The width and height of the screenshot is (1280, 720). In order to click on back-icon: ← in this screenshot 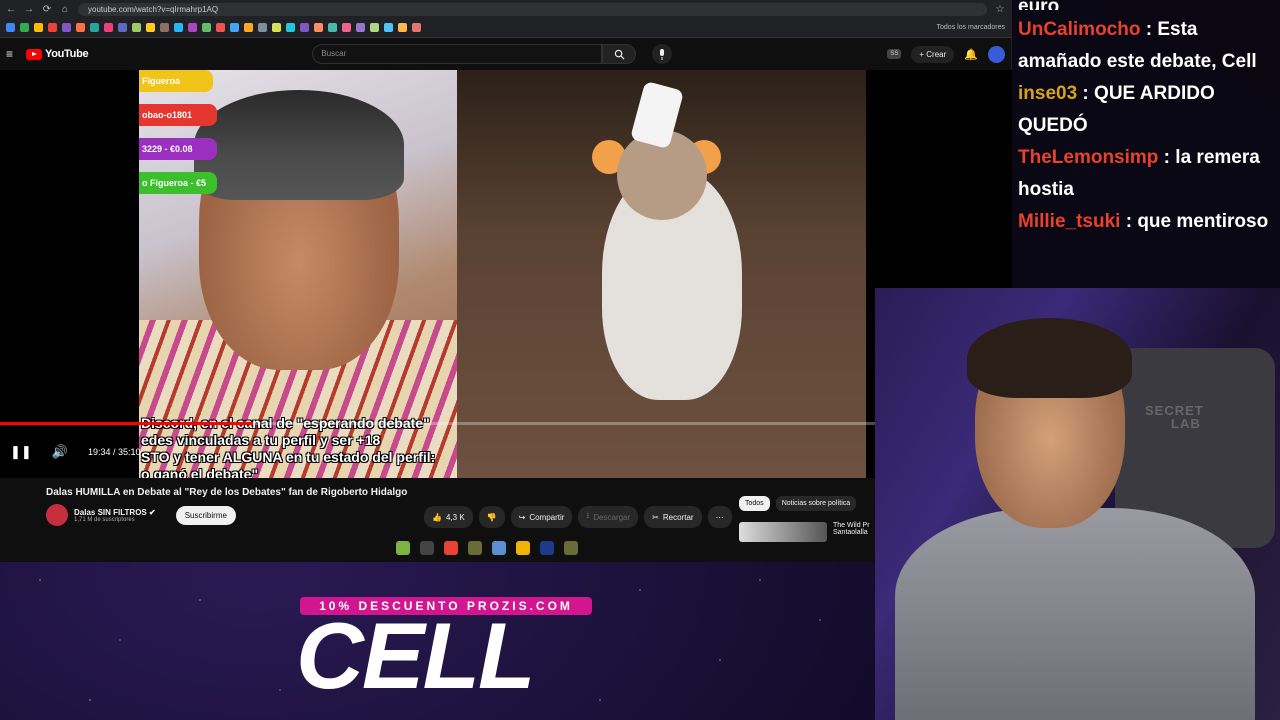, I will do `click(11, 9)`.